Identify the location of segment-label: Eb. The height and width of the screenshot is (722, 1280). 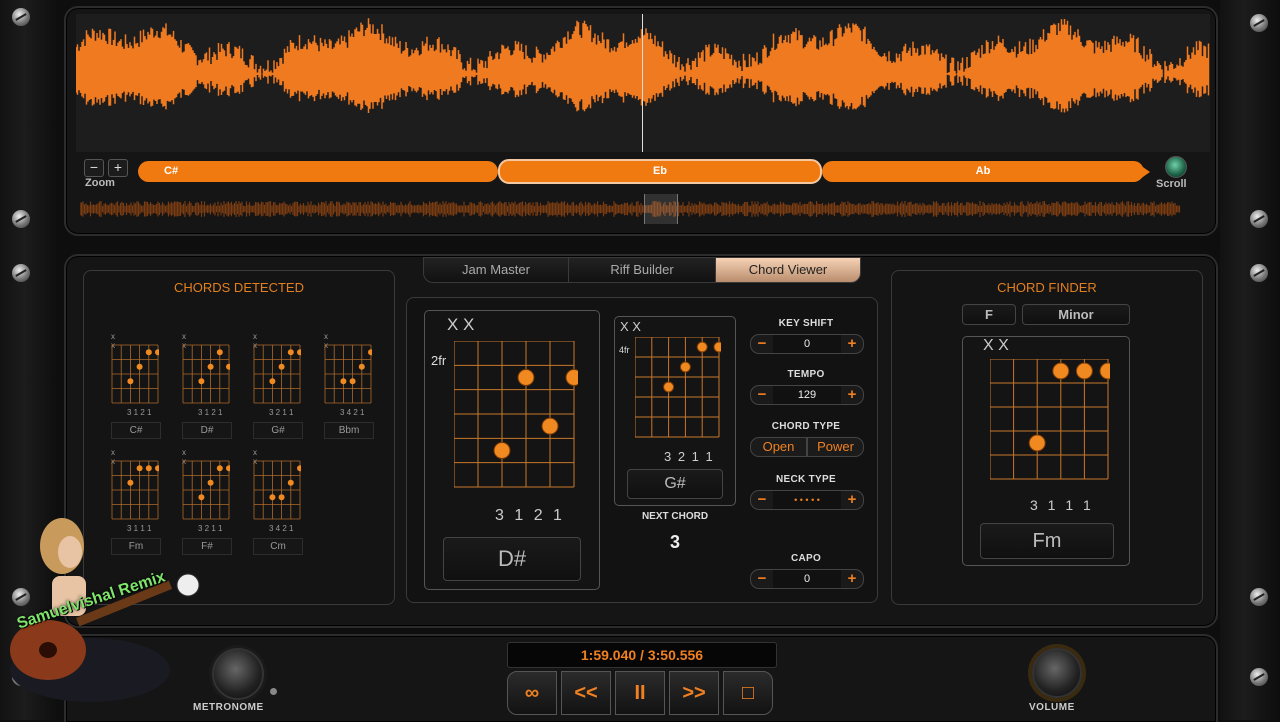
(660, 171).